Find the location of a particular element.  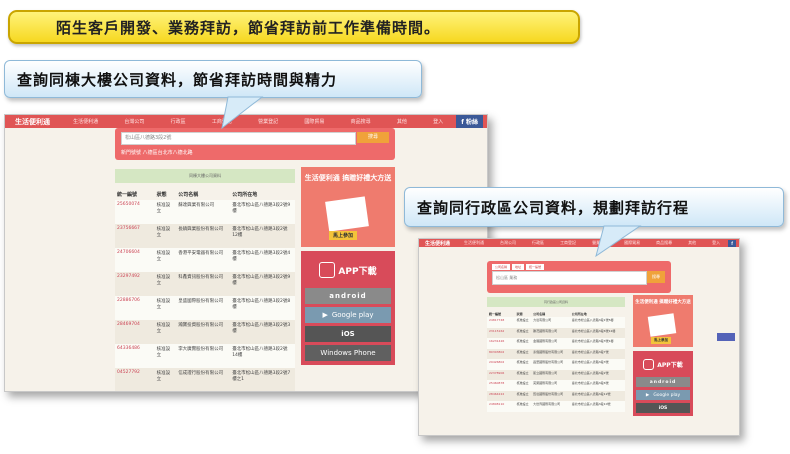

table-row: 28464222 核准設立 賓達國際股份有限公司 臺北市松山區八德路3段12號 is located at coordinates (556, 395).